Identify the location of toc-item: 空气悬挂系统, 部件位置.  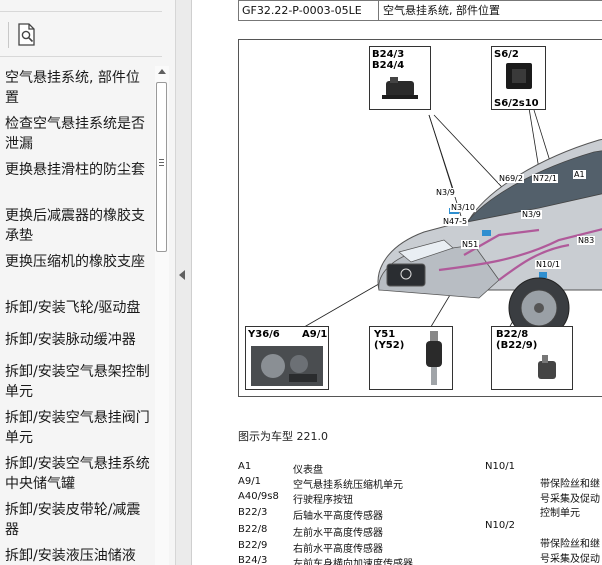
(78, 88).